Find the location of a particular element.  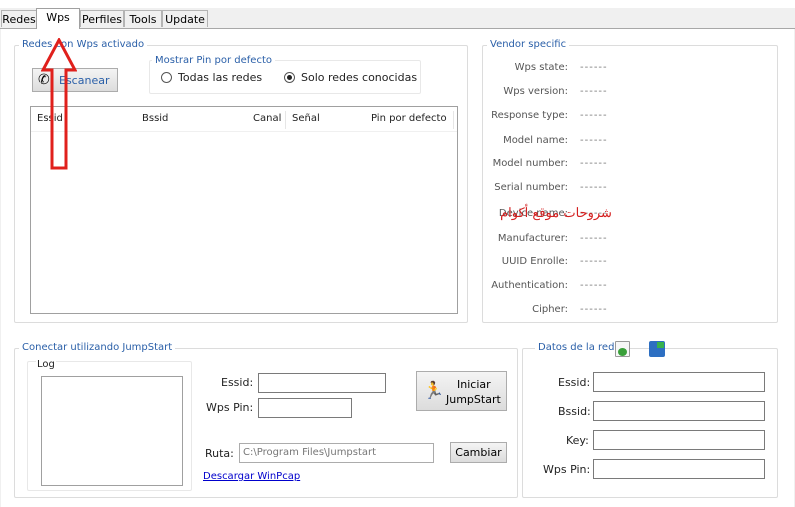

netdata-key-label: Key: is located at coordinates (577, 440).